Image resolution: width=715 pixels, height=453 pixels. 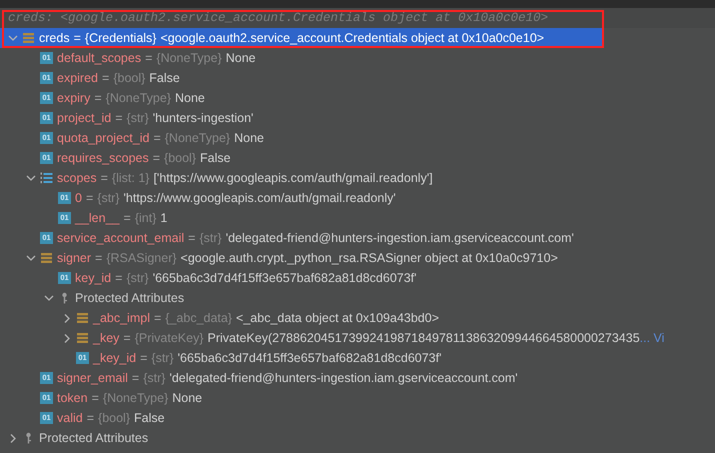 What do you see at coordinates (106, 338) in the screenshot?
I see `variable-name: _key` at bounding box center [106, 338].